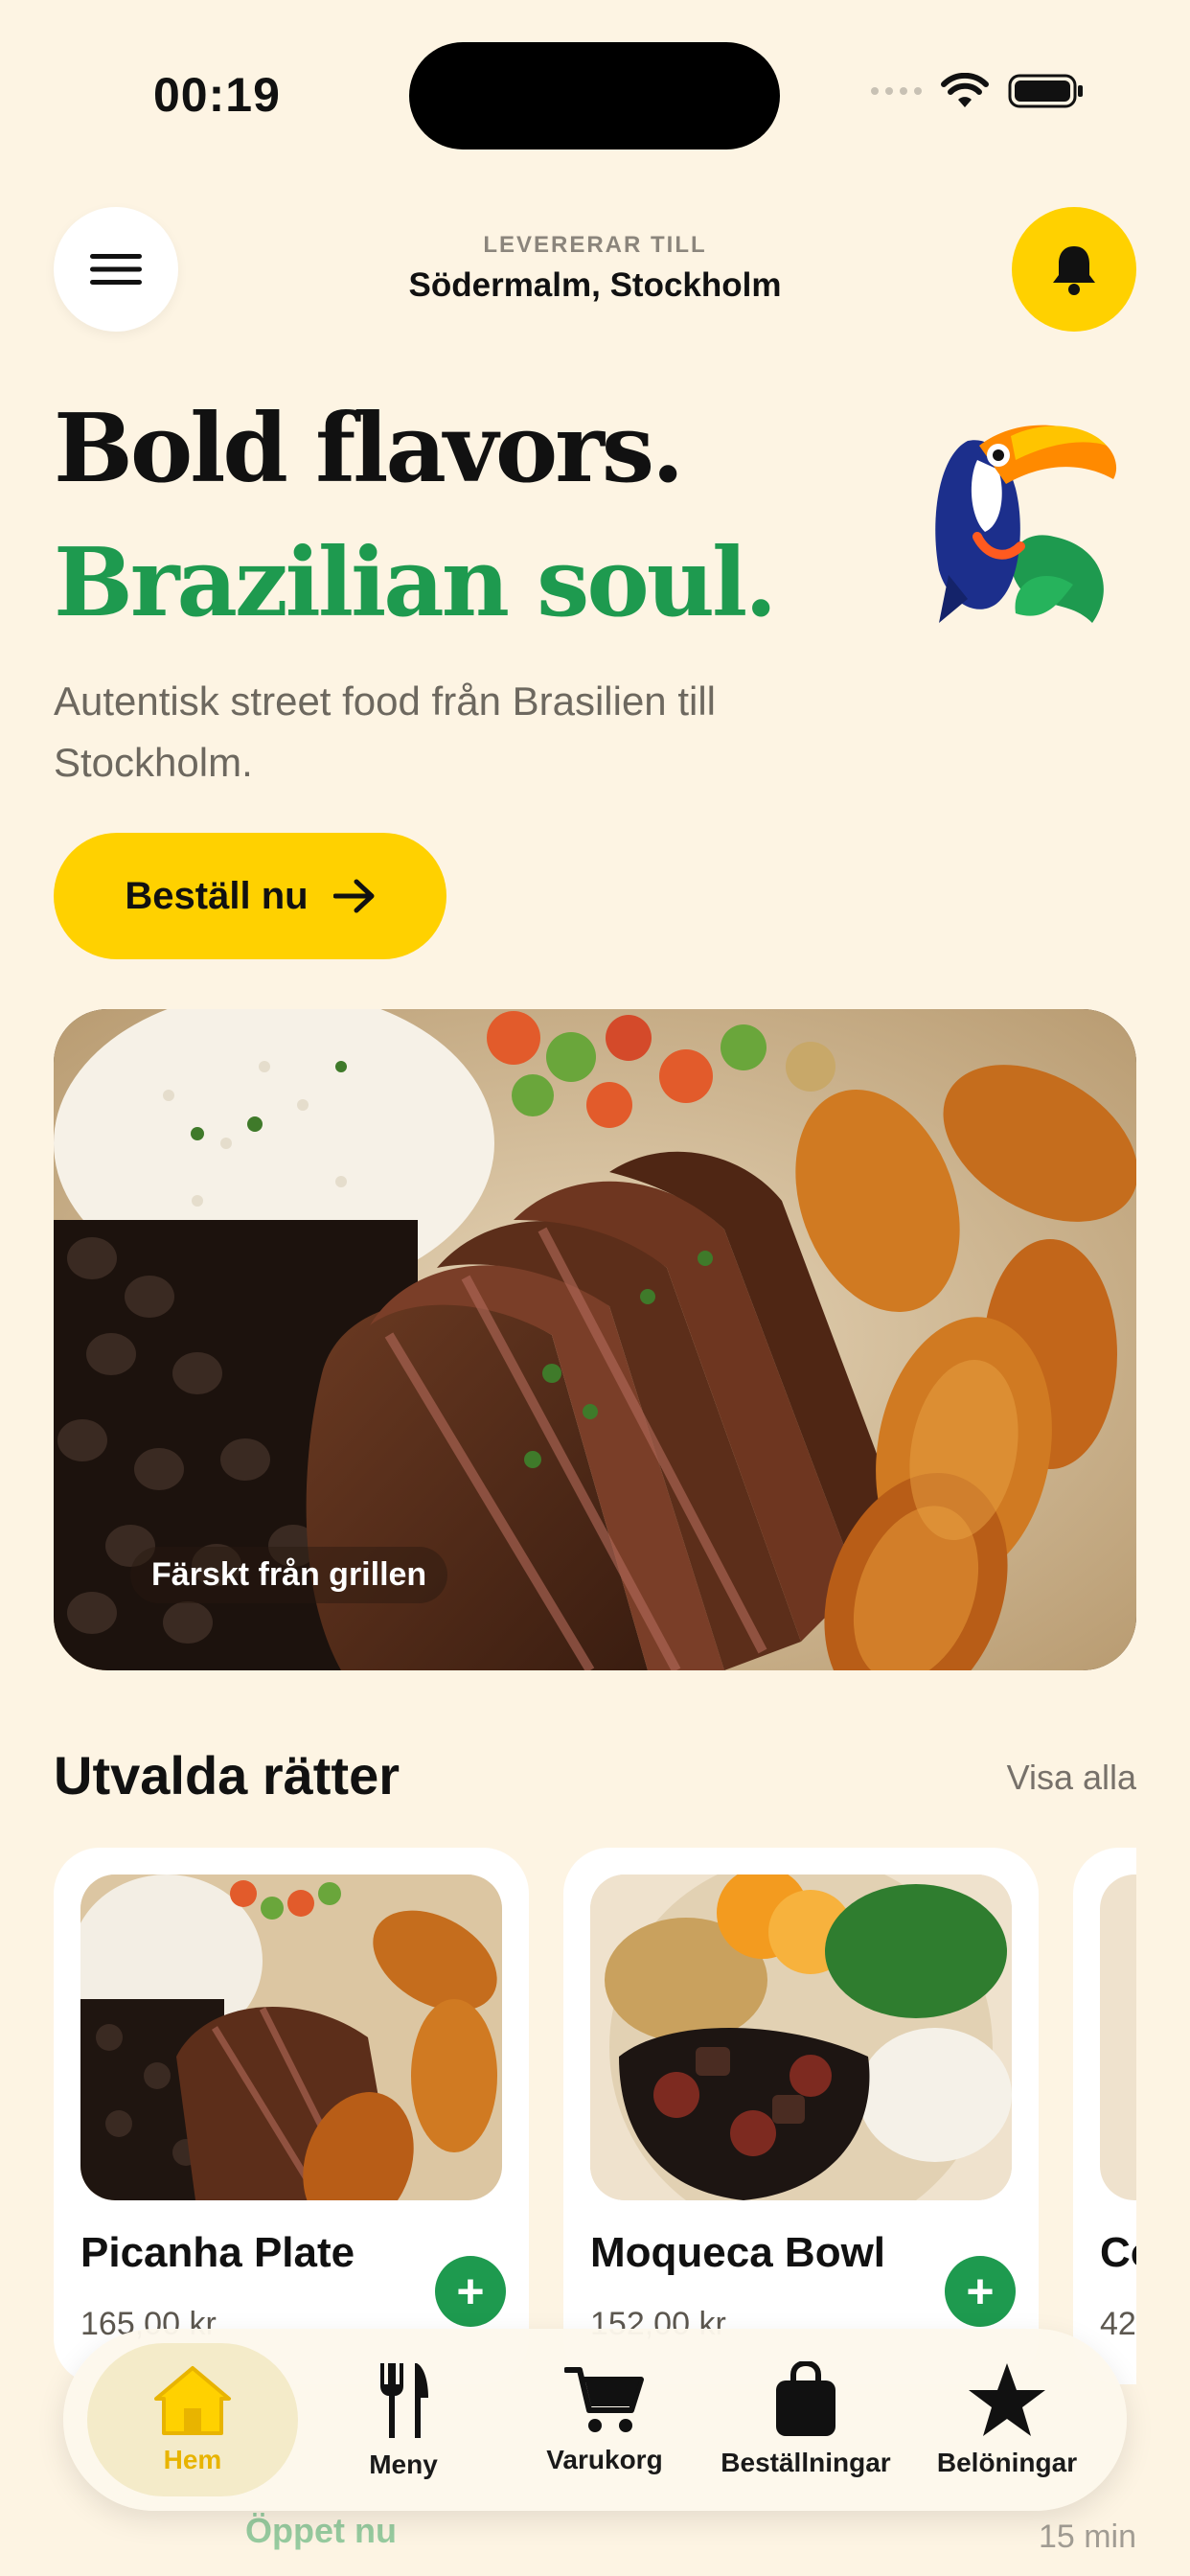  Describe the element at coordinates (1045, 91) in the screenshot. I see `battery-icon` at that location.